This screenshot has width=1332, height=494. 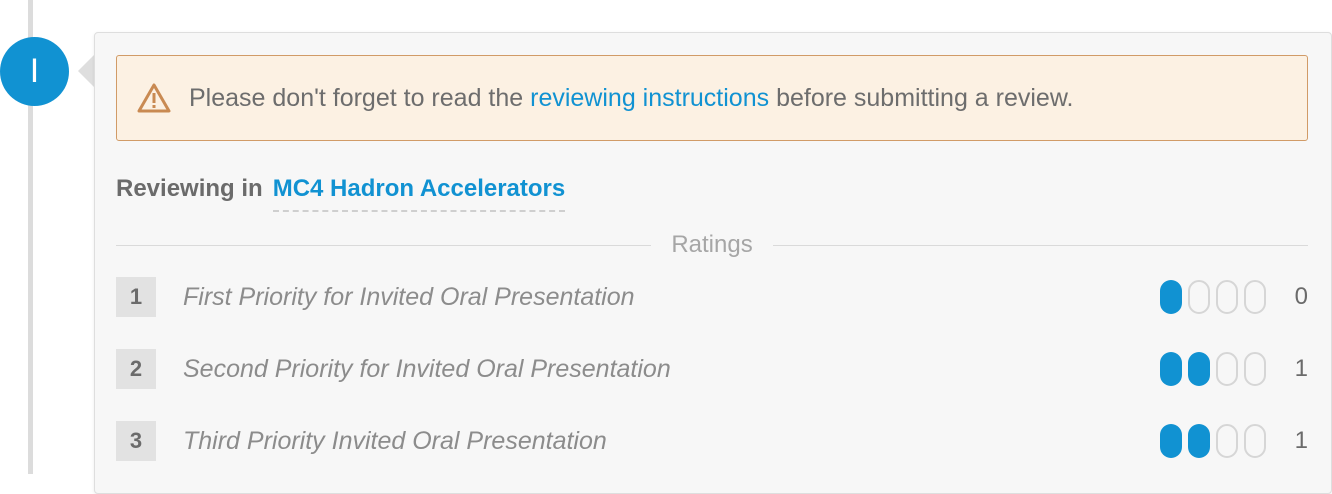 I want to click on rating-label: Third Priority Invited Oral Presentation, so click(x=395, y=441).